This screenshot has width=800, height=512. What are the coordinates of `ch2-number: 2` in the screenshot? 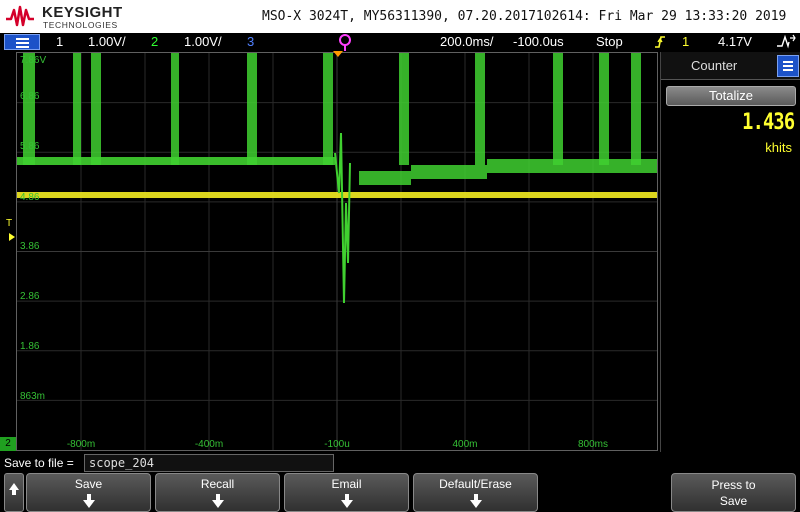 It's located at (154, 41).